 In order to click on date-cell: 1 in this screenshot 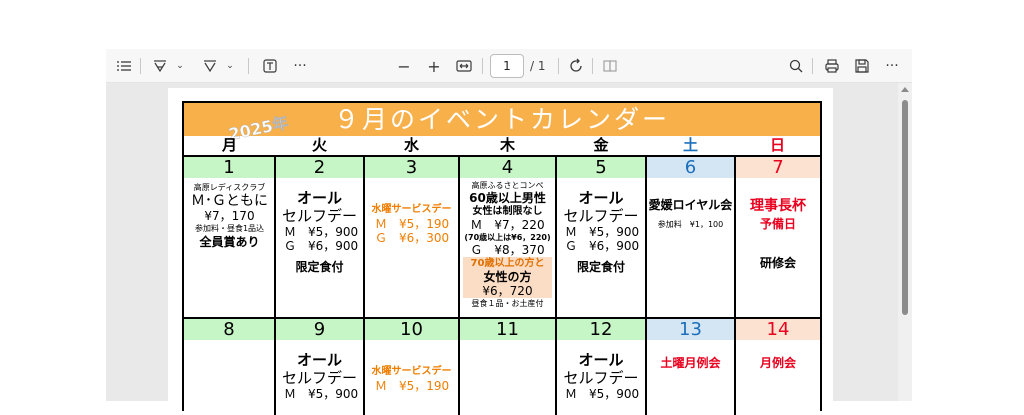, I will do `click(229, 167)`.